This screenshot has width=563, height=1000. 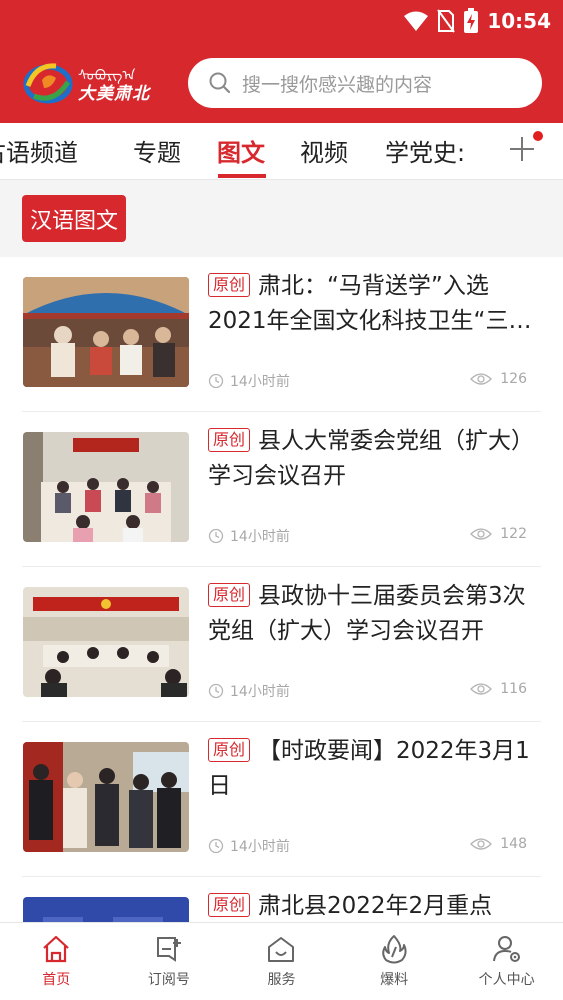 I want to click on subtab-bar: 汉语图文, so click(x=281, y=219).